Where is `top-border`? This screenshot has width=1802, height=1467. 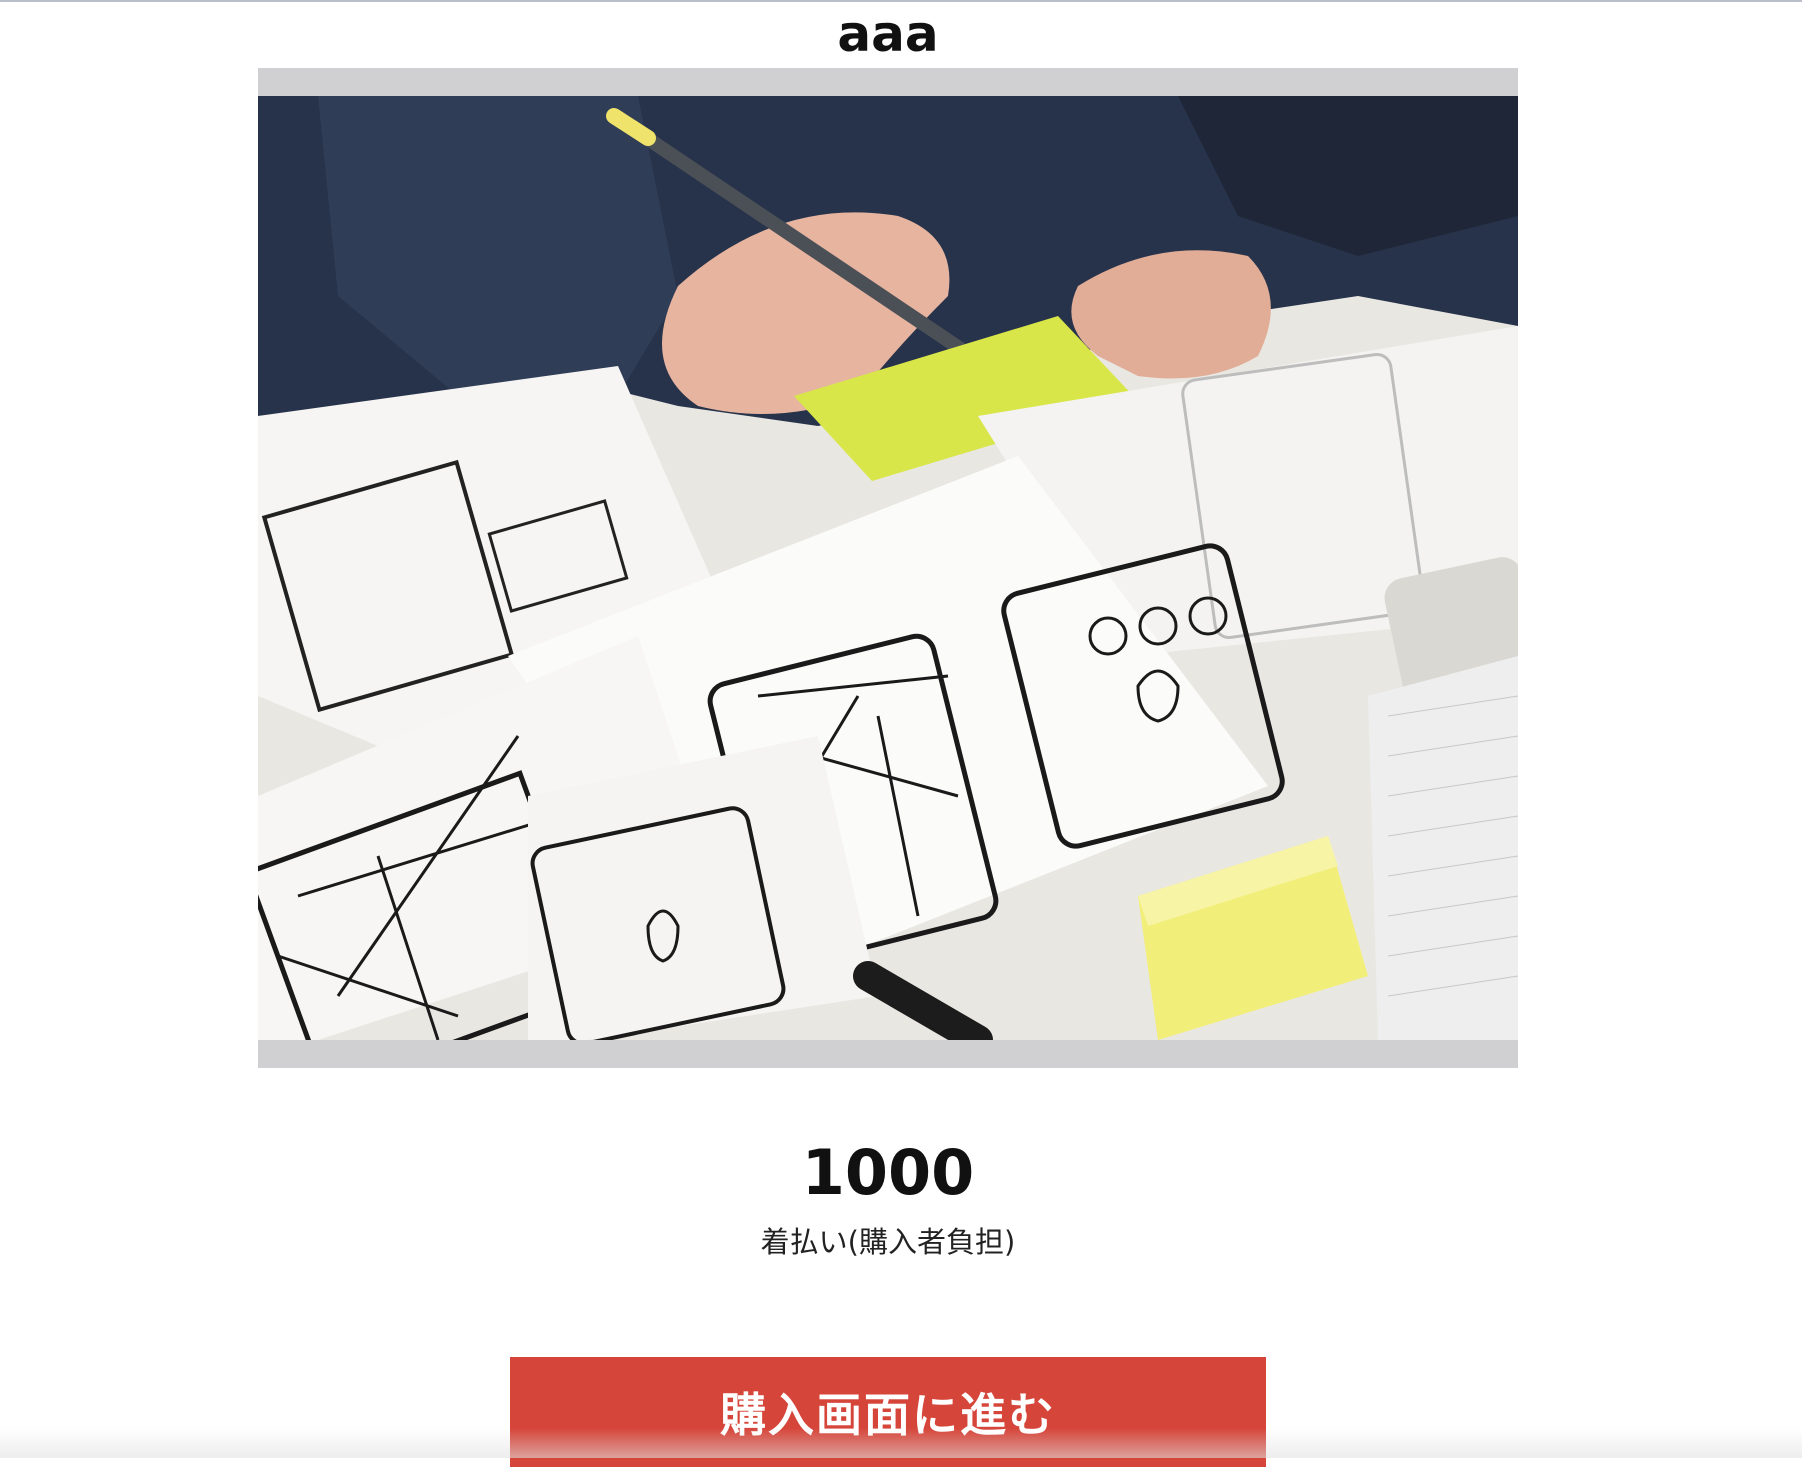
top-border is located at coordinates (901, 1).